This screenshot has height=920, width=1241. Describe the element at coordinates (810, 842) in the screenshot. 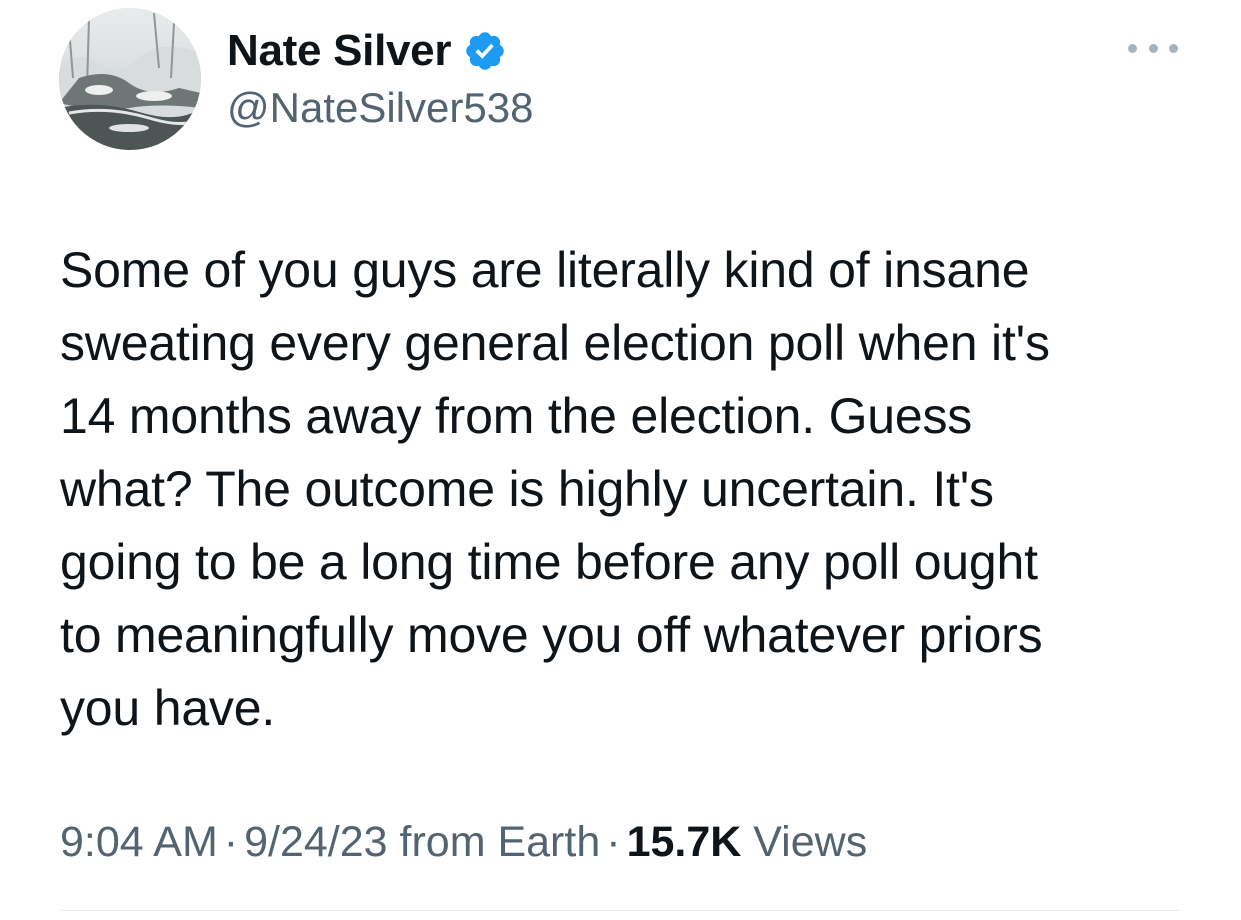

I see `views-label: Views` at that location.